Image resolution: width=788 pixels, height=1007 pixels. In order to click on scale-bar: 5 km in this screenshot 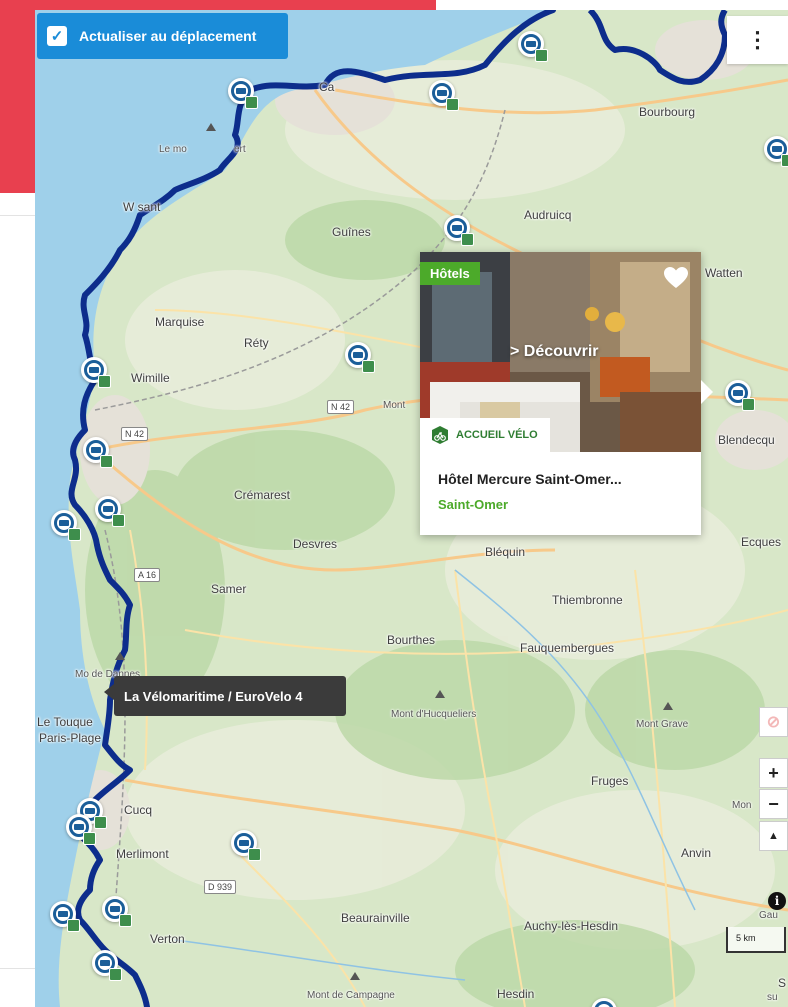, I will do `click(756, 940)`.